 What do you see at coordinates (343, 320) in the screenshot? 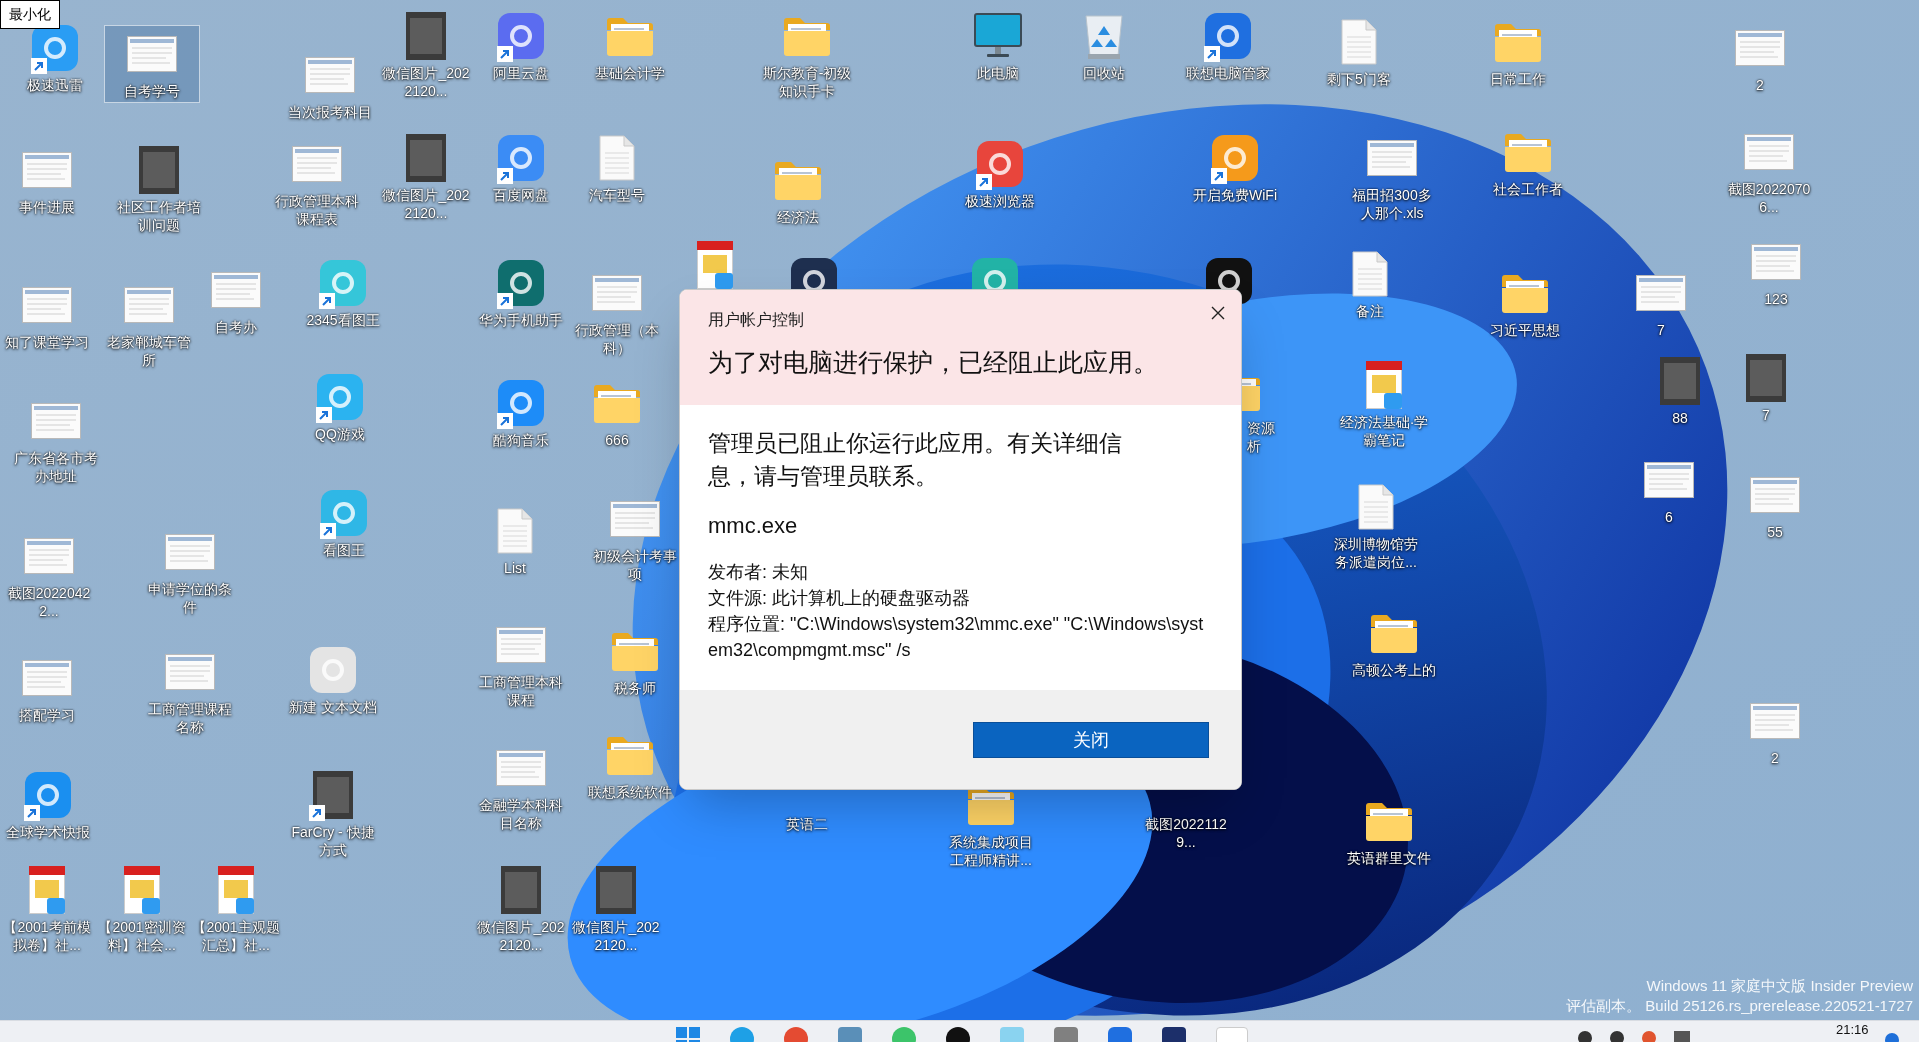
I see `icon-label: 2345看图王` at bounding box center [343, 320].